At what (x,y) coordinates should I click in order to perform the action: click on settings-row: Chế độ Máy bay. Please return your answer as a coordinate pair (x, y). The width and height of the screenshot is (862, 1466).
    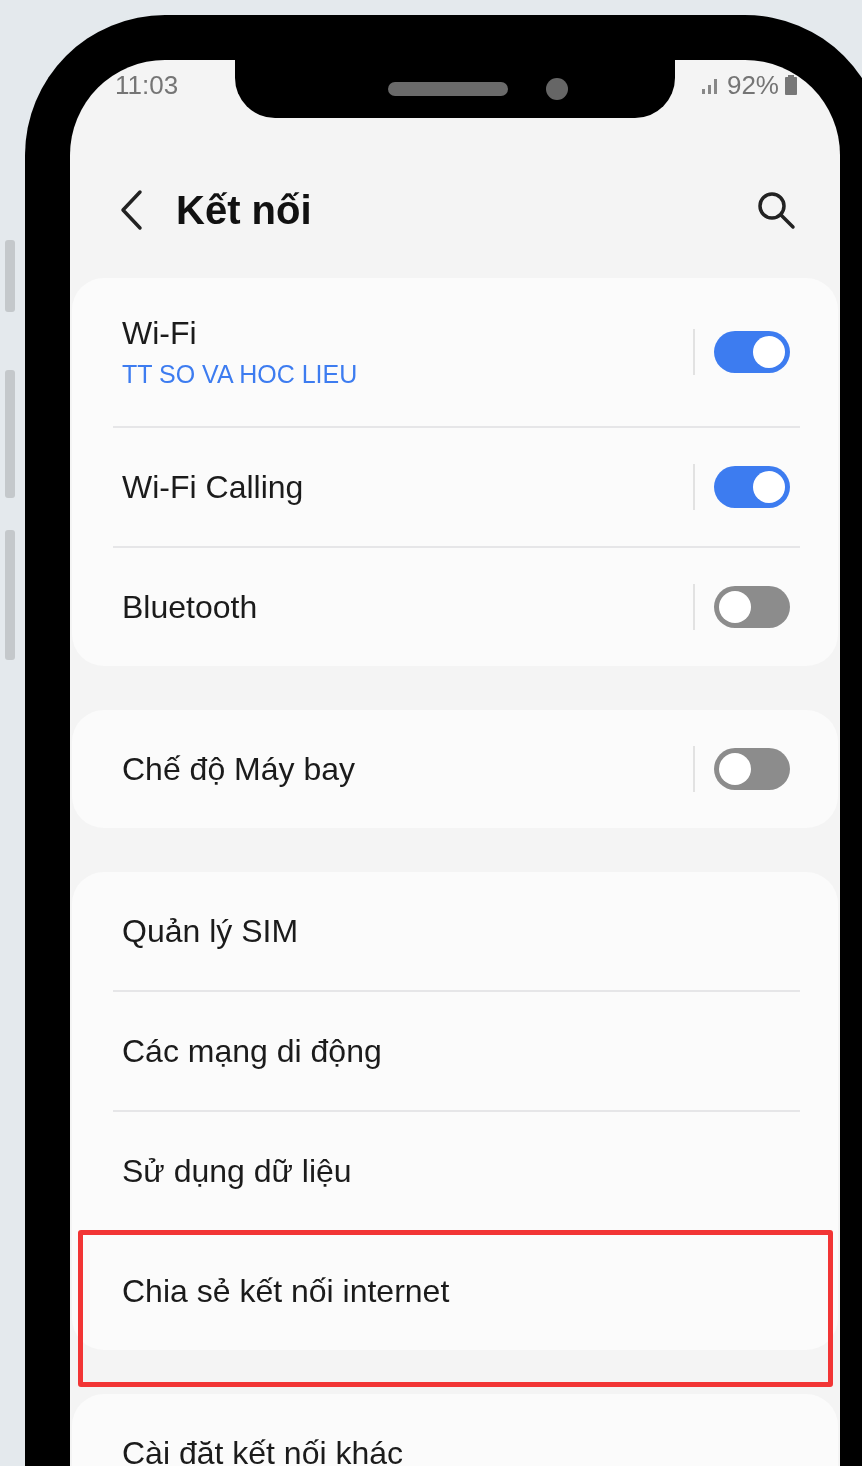
    Looking at the image, I should click on (455, 769).